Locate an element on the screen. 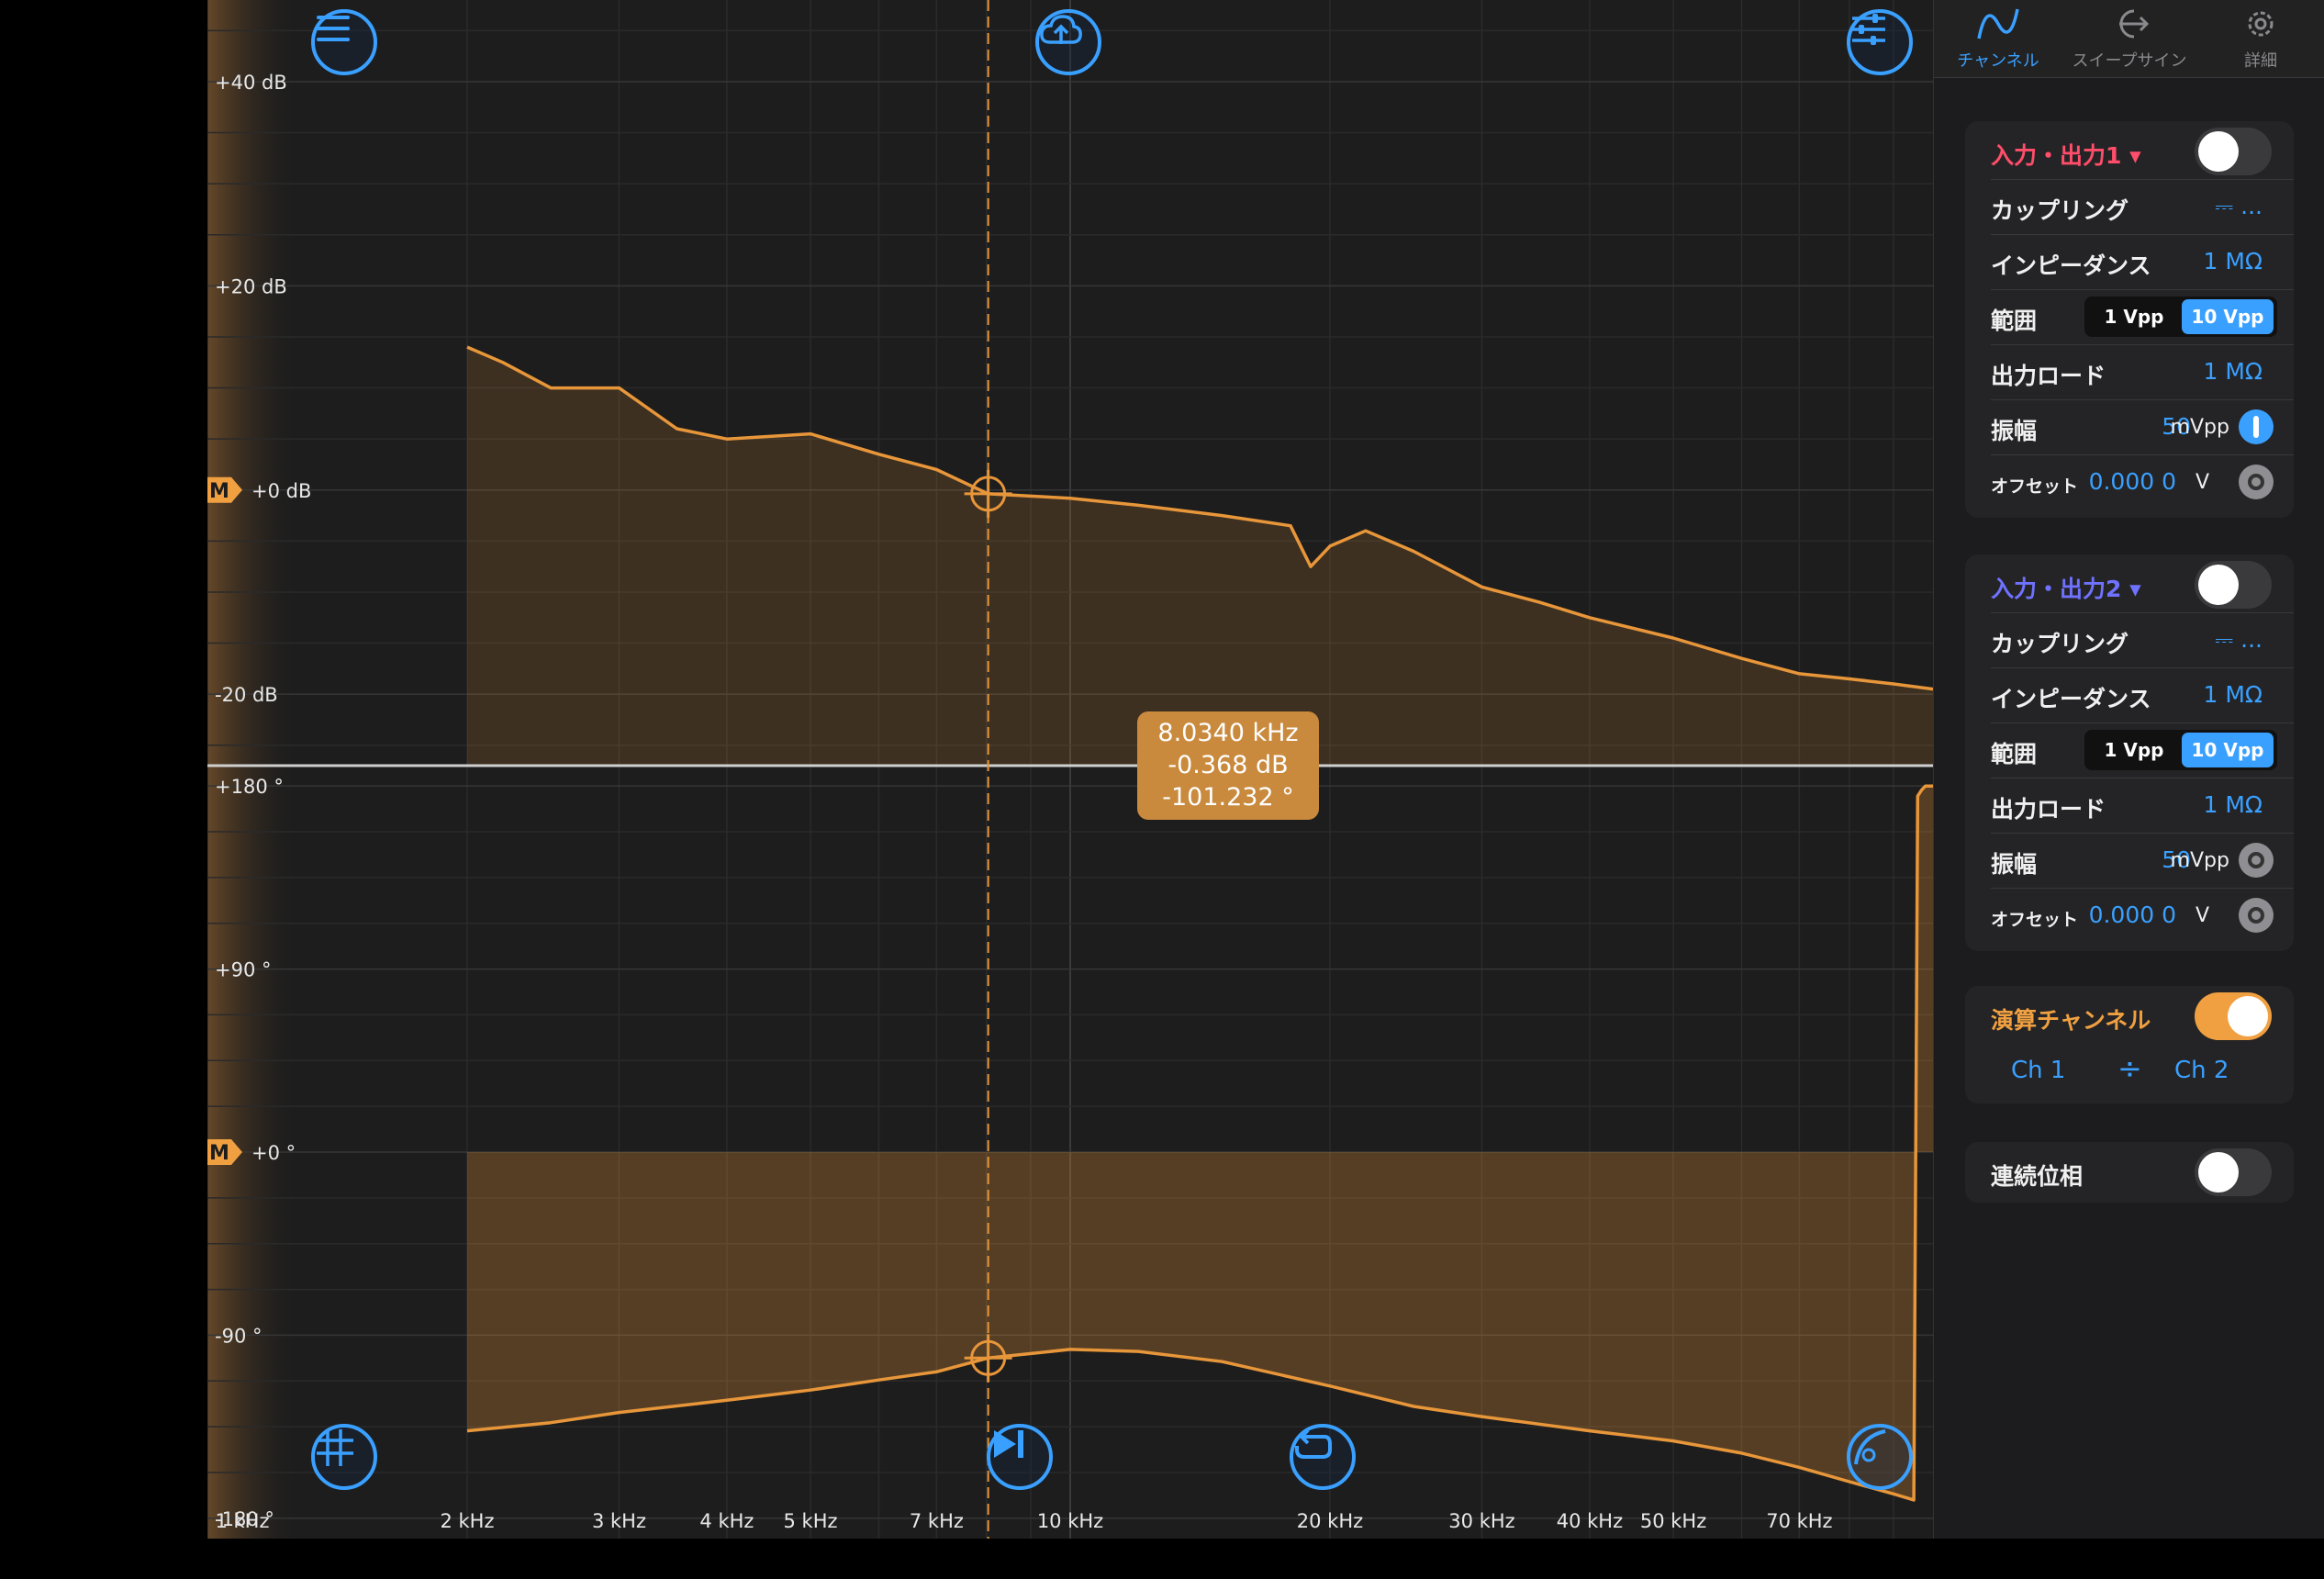 The image size is (2324, 1579). marker-label: M is located at coordinates (219, 491).